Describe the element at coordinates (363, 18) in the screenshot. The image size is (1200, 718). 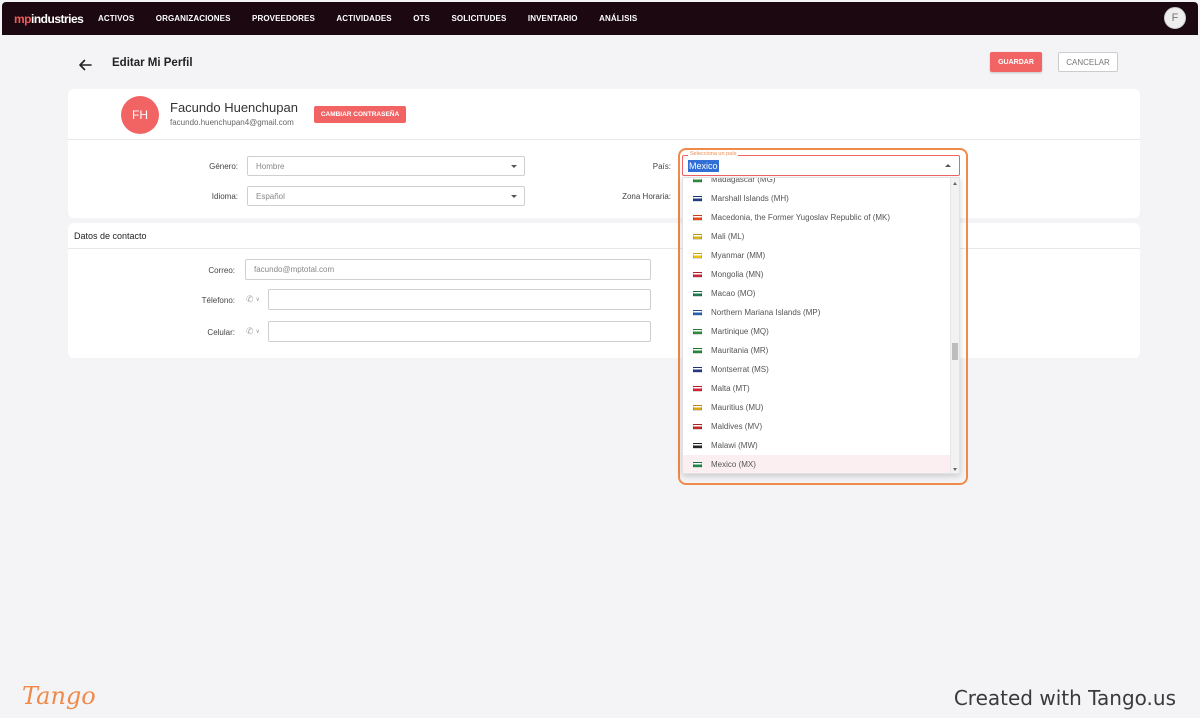
I see `nav-actividades: ACTIVIDADES` at that location.